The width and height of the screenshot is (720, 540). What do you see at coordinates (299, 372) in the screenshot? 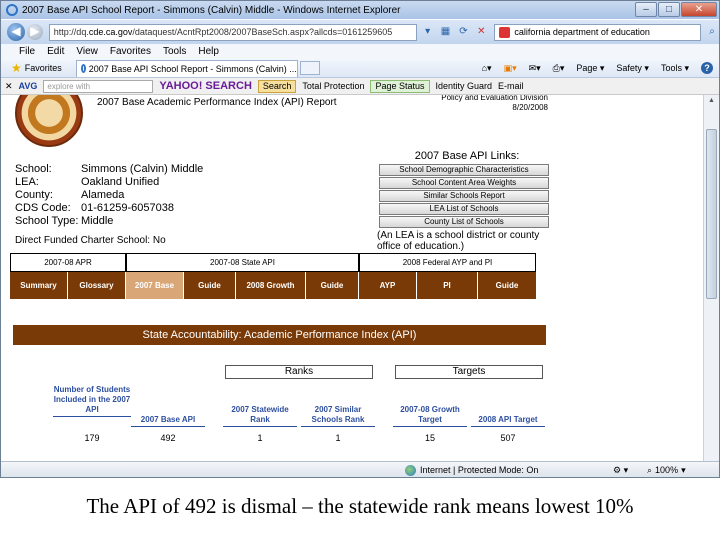
I see `ranks-header: Ranks` at bounding box center [299, 372].